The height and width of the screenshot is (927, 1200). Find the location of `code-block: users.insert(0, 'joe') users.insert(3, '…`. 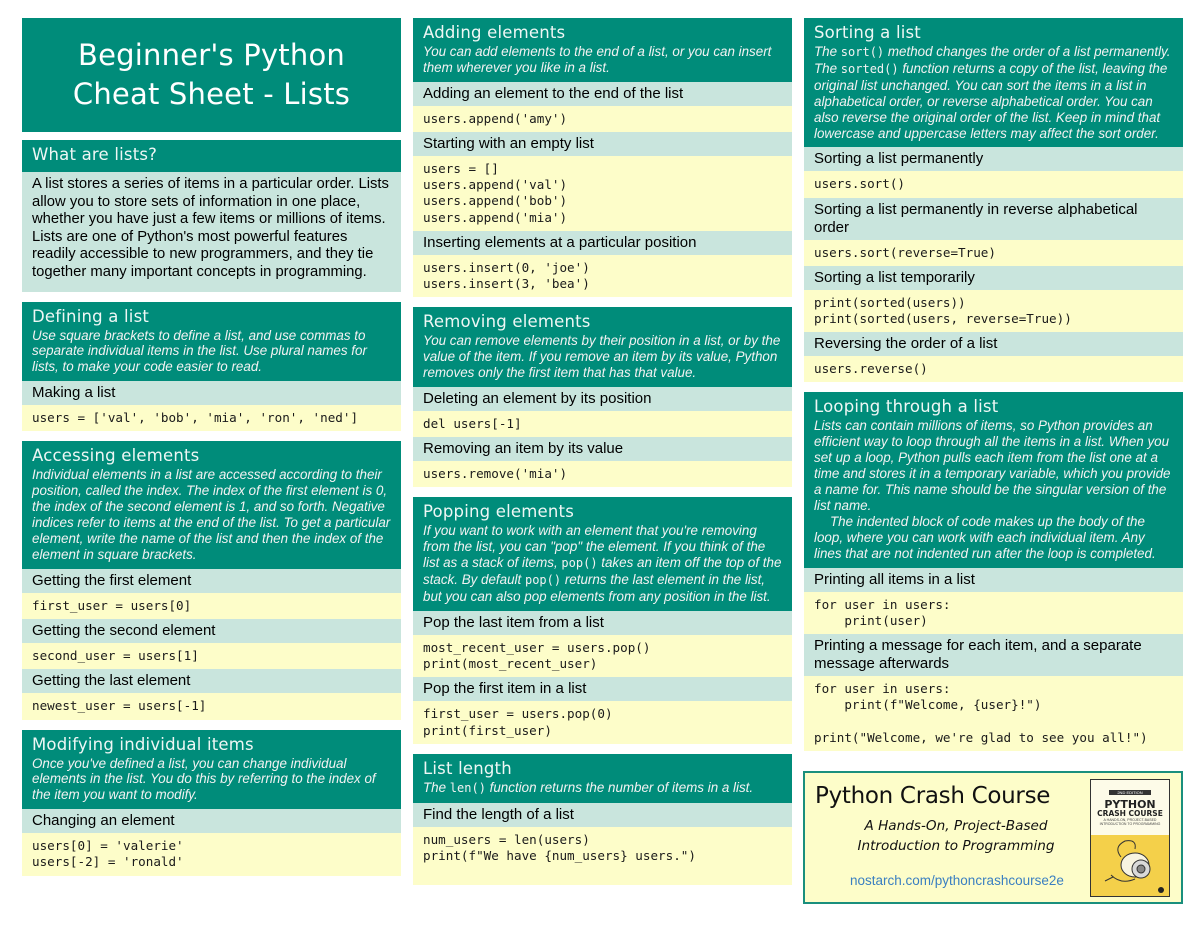

code-block: users.insert(0, 'joe') users.insert(3, '… is located at coordinates (602, 276).